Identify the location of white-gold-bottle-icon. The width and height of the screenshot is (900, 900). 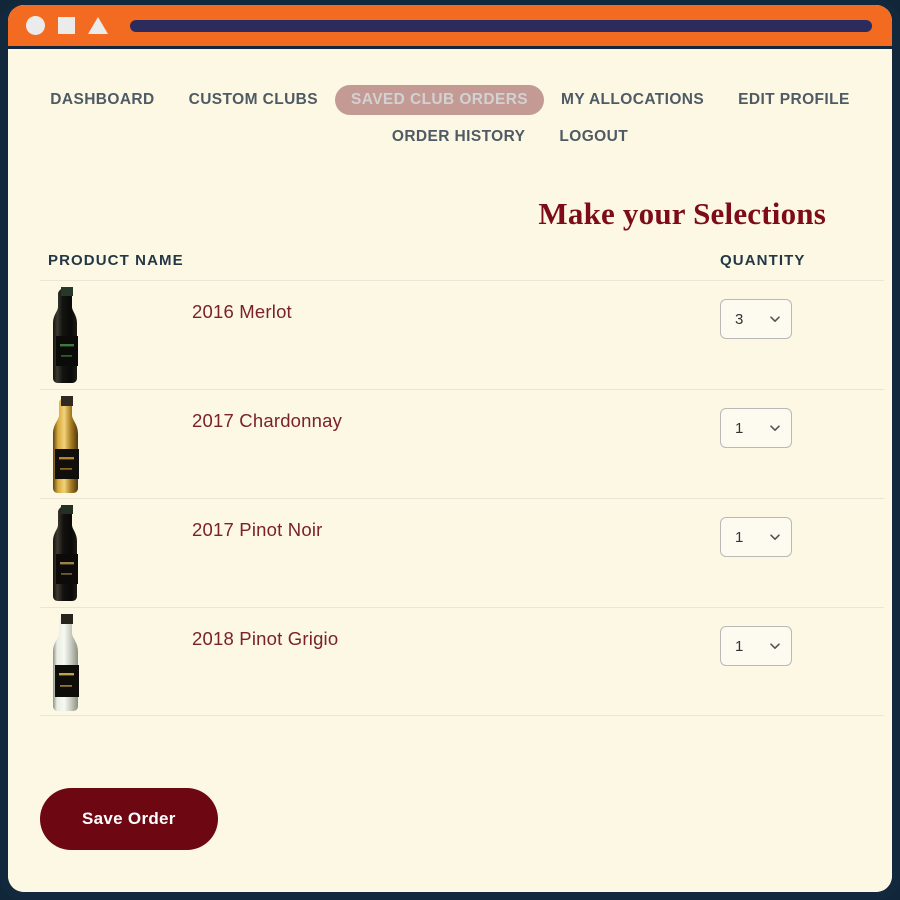
(66, 444).